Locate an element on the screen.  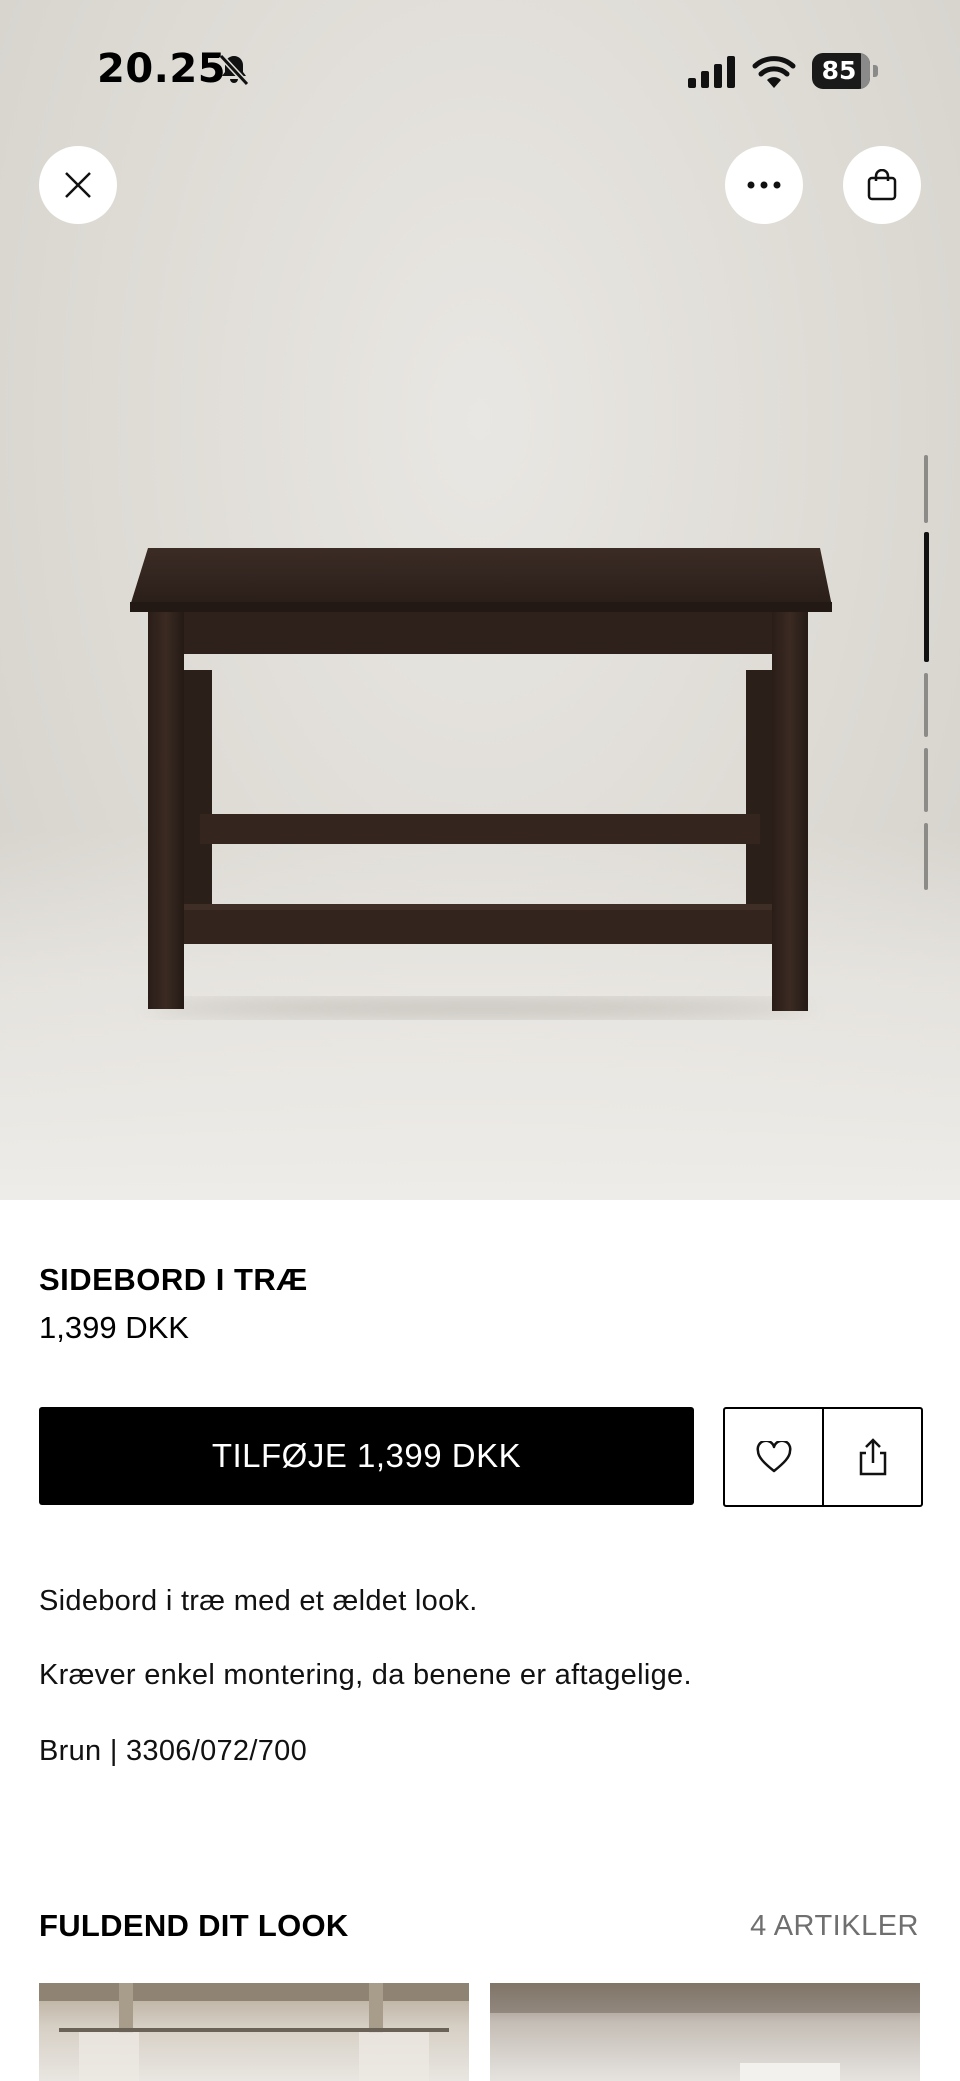
pager-dot-active is located at coordinates (926, 597).